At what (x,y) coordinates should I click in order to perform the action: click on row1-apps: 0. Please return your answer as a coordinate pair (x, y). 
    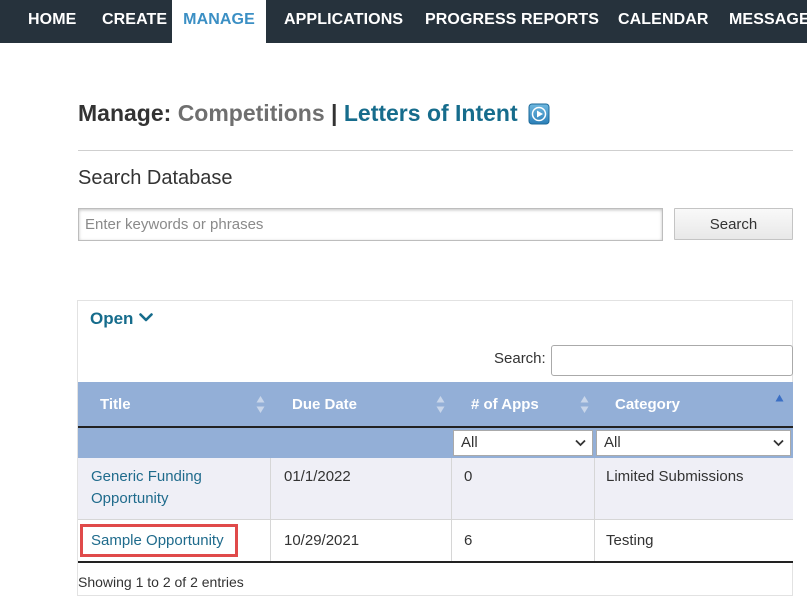
    Looking at the image, I should click on (468, 476).